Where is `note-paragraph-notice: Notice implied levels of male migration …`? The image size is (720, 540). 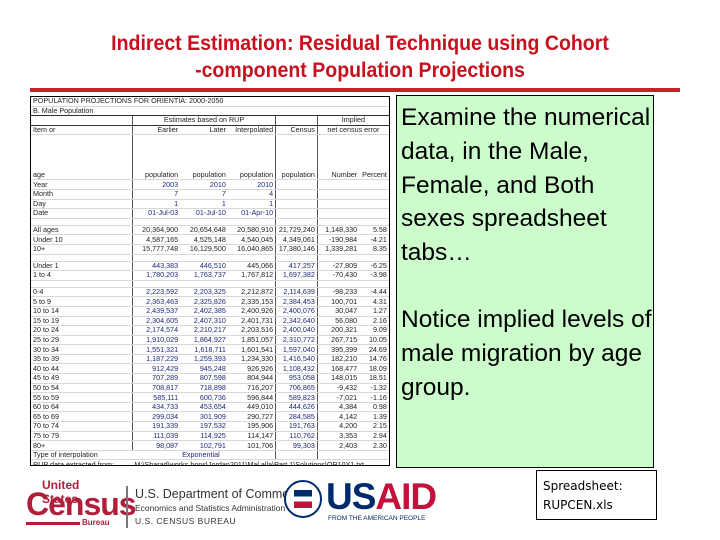 note-paragraph-notice: Notice implied levels of male migration … is located at coordinates (526, 353).